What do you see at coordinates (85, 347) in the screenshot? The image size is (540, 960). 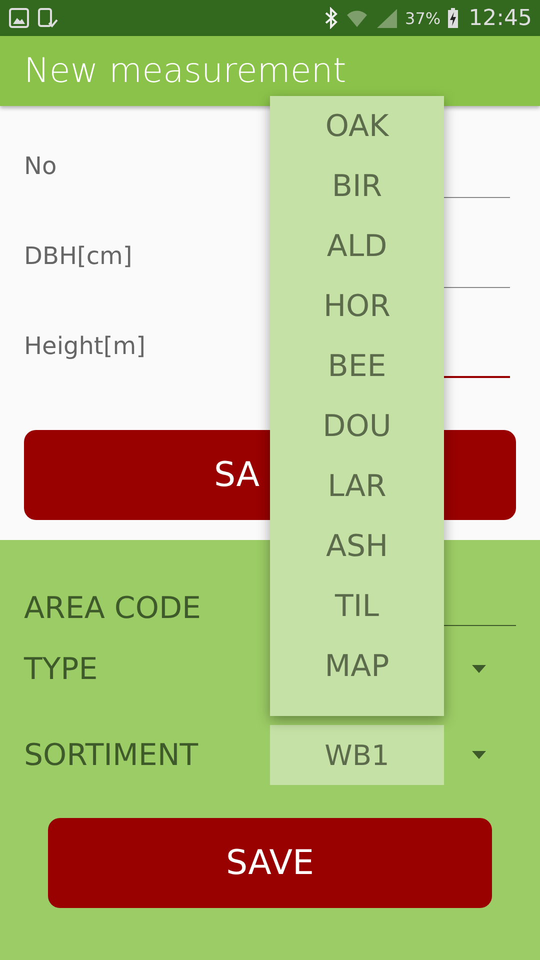 I see `field-label: Height[m]` at bounding box center [85, 347].